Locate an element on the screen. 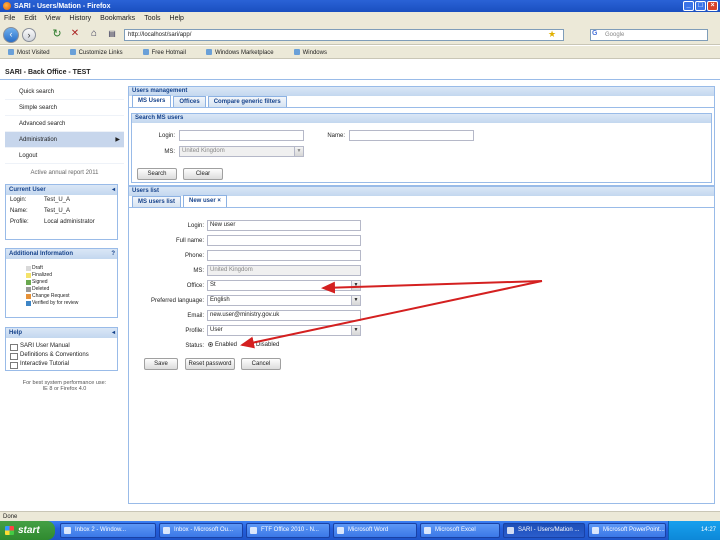  arrow-to-status is located at coordinates (391, 314).